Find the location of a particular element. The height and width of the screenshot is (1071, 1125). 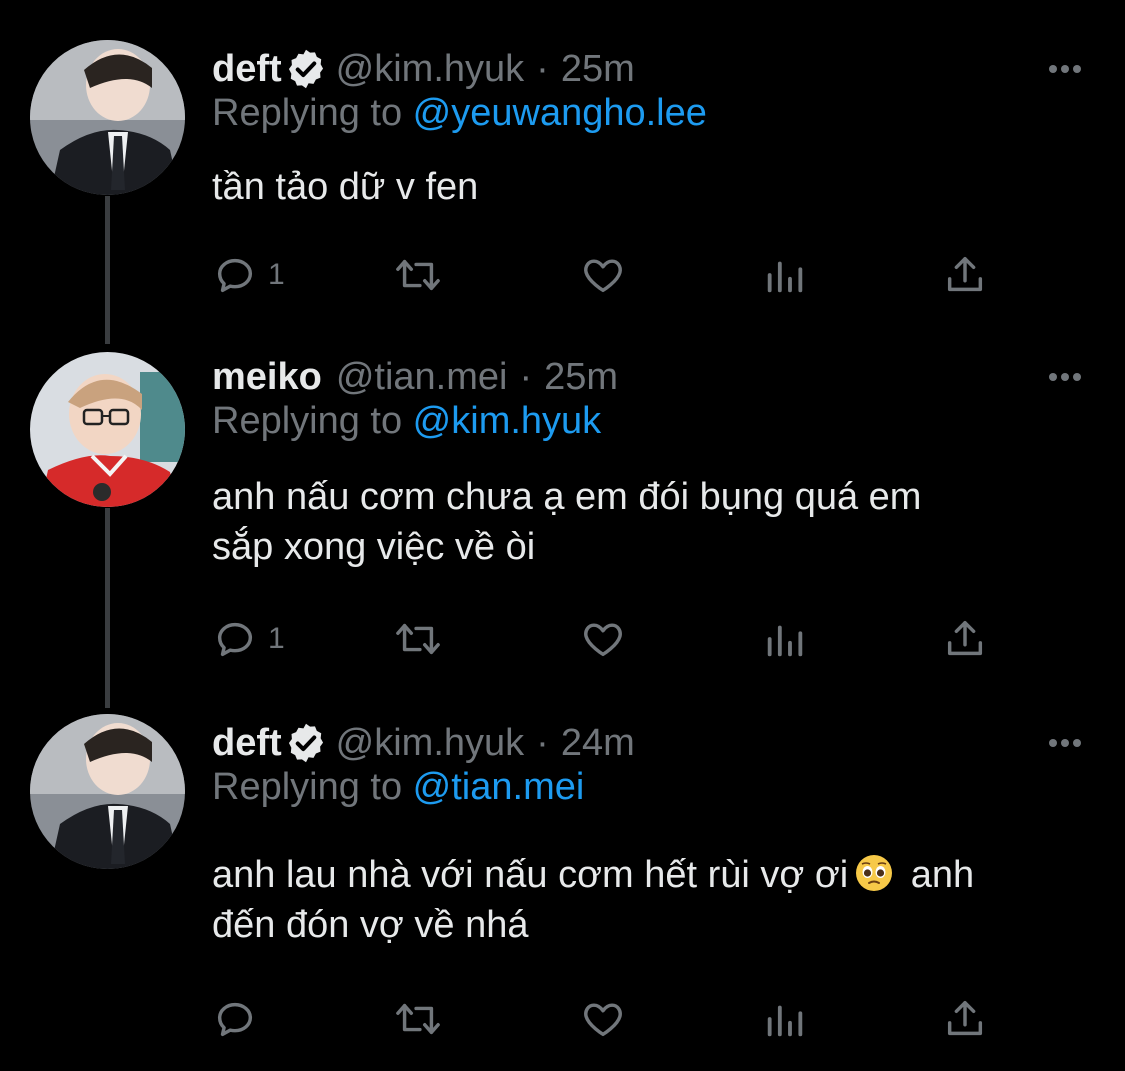

replying-to: Replying to @yeuwangho.lee is located at coordinates (459, 113).